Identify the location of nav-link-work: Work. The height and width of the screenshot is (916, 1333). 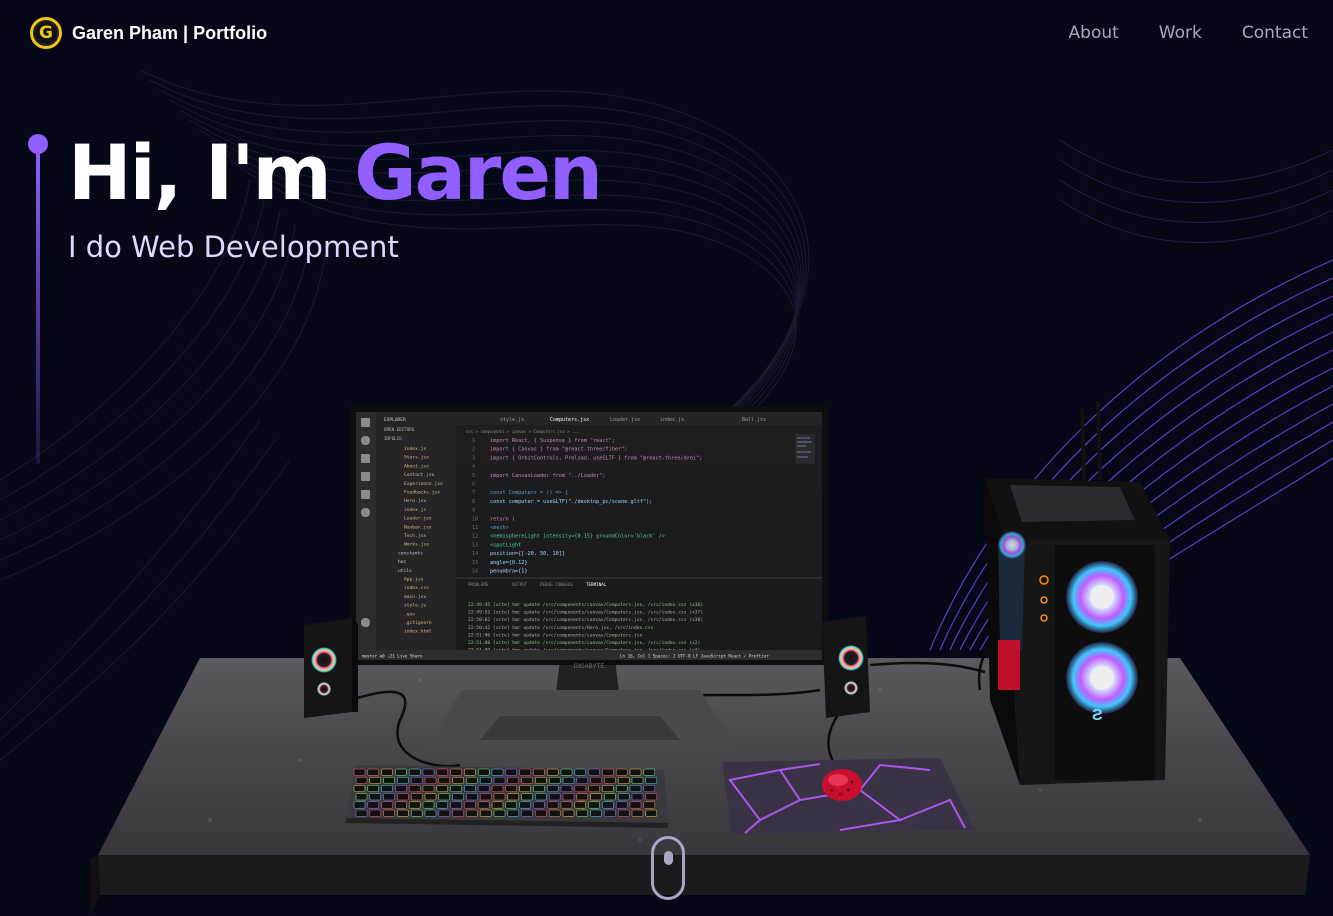
(1180, 33).